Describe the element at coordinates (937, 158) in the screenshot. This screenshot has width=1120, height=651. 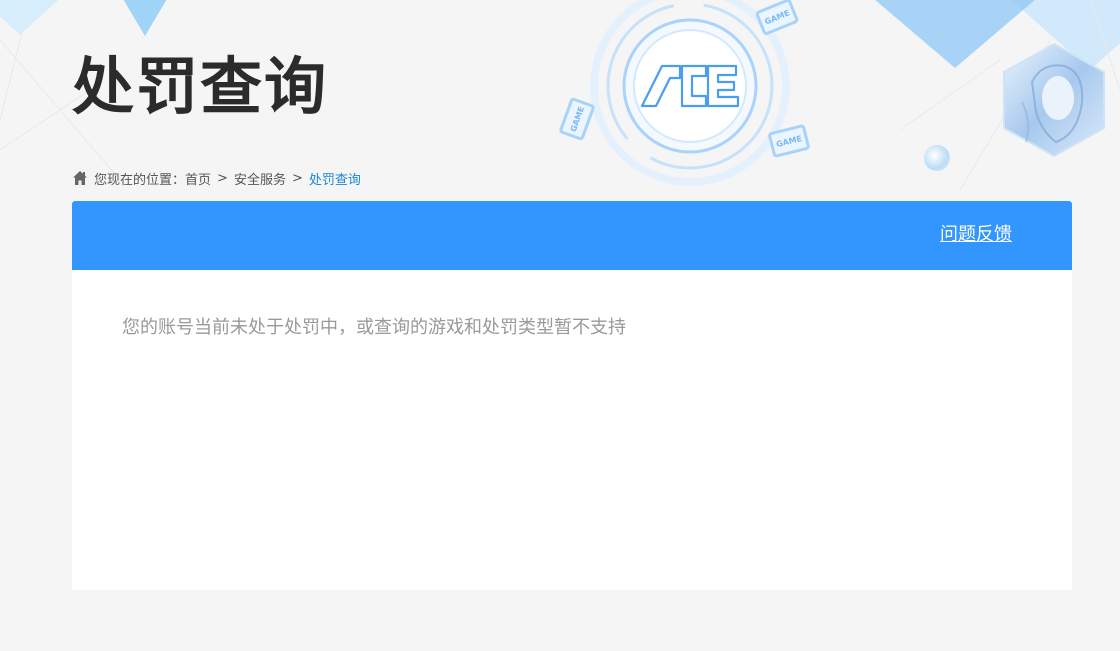
I see `decorative-orb` at that location.